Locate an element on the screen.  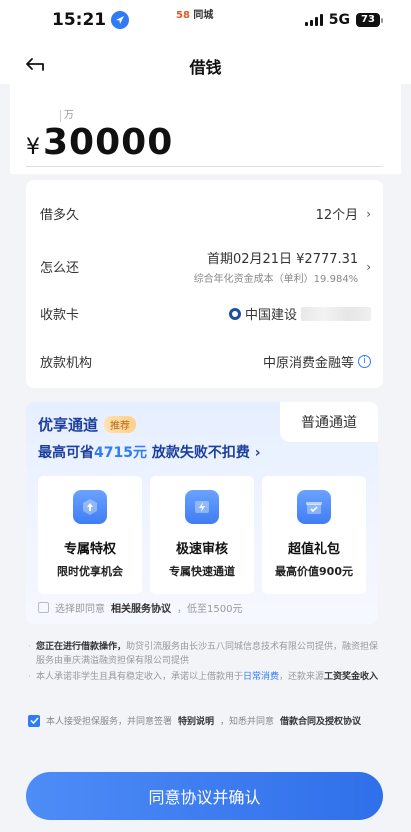
location-arrow-icon is located at coordinates (120, 20).